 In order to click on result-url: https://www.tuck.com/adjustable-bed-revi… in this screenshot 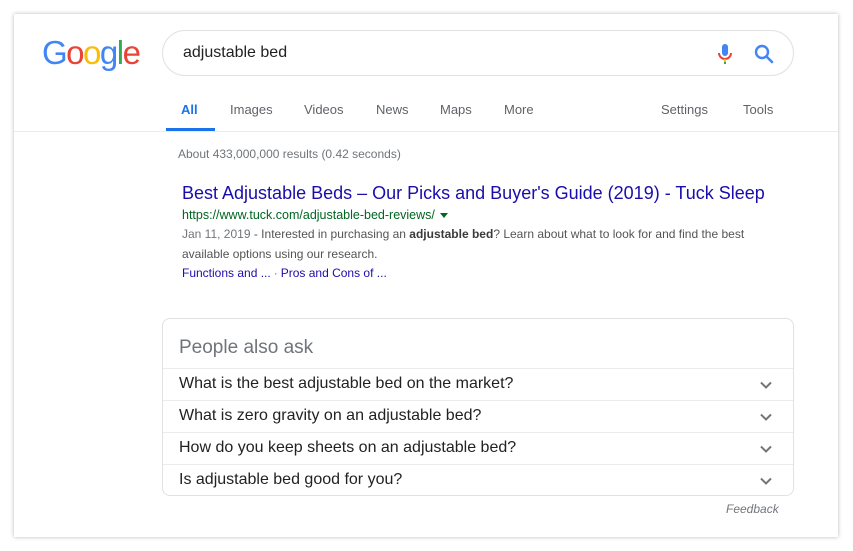, I will do `click(308, 215)`.